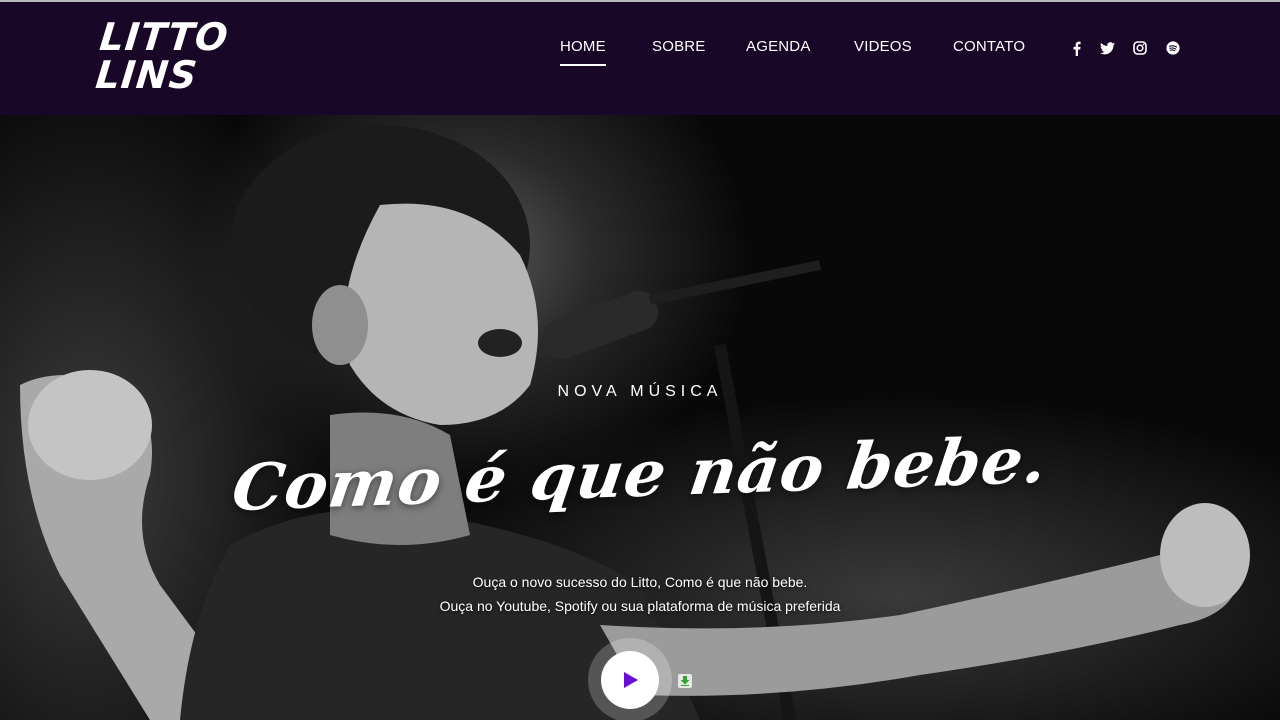  Describe the element at coordinates (1107, 48) in the screenshot. I see `twitter-icon` at that location.